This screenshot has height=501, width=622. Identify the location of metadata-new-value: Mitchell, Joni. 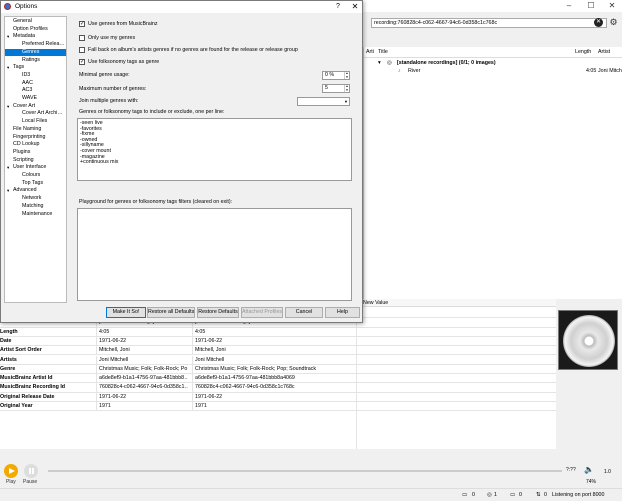
(274, 351).